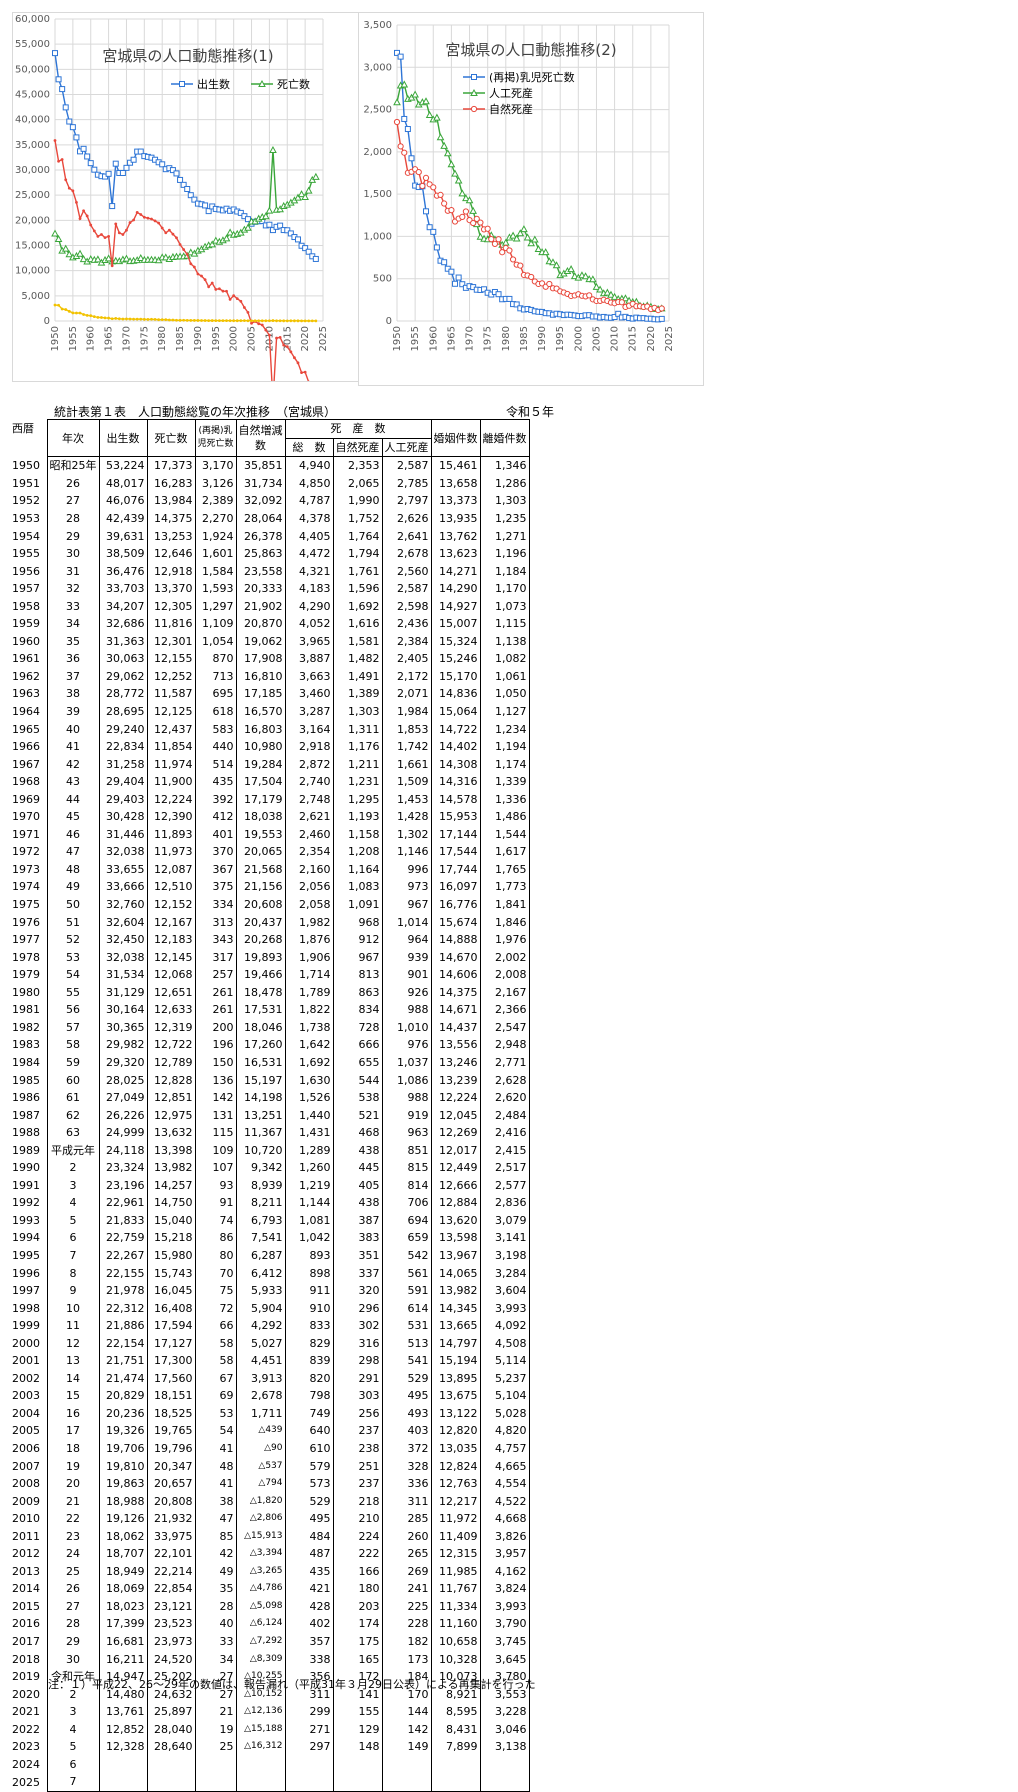 This screenshot has width=1018, height=1792. What do you see at coordinates (455, 729) in the screenshot?
I see `table-cell: 14,722` at bounding box center [455, 729].